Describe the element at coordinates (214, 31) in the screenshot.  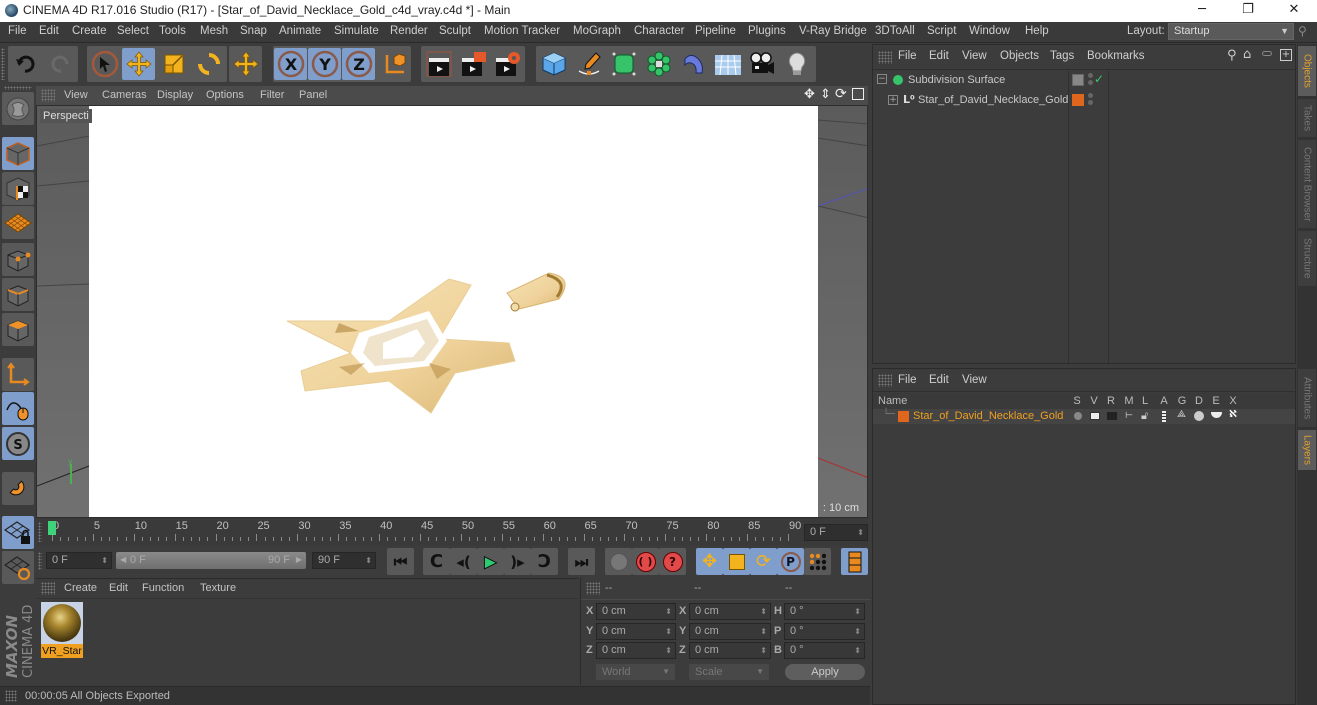
I see `menu-mesh: Mesh` at that location.